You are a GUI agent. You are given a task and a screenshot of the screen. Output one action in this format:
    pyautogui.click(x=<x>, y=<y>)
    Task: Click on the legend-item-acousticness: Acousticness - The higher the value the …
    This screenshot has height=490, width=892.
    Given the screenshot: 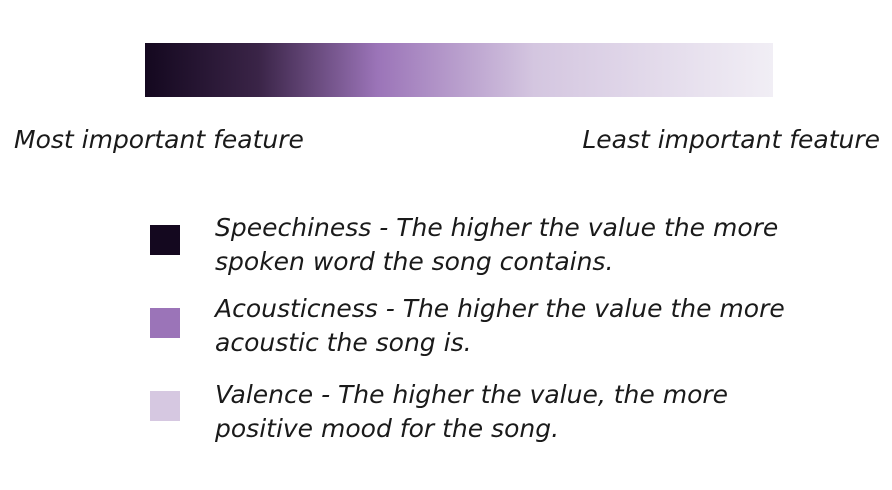 What is the action you would take?
    pyautogui.click(x=510, y=332)
    